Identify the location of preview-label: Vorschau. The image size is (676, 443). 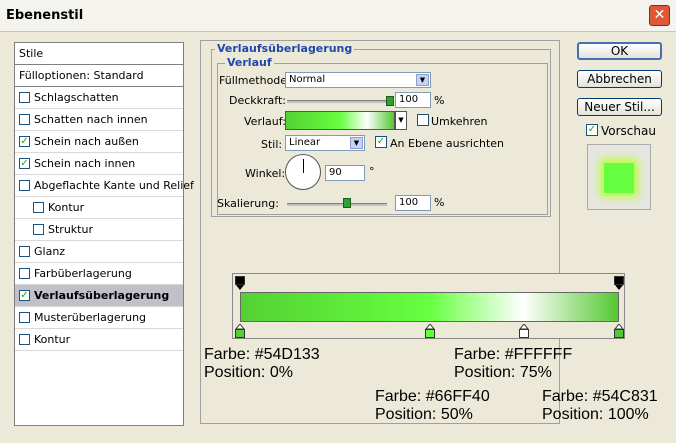
(628, 131).